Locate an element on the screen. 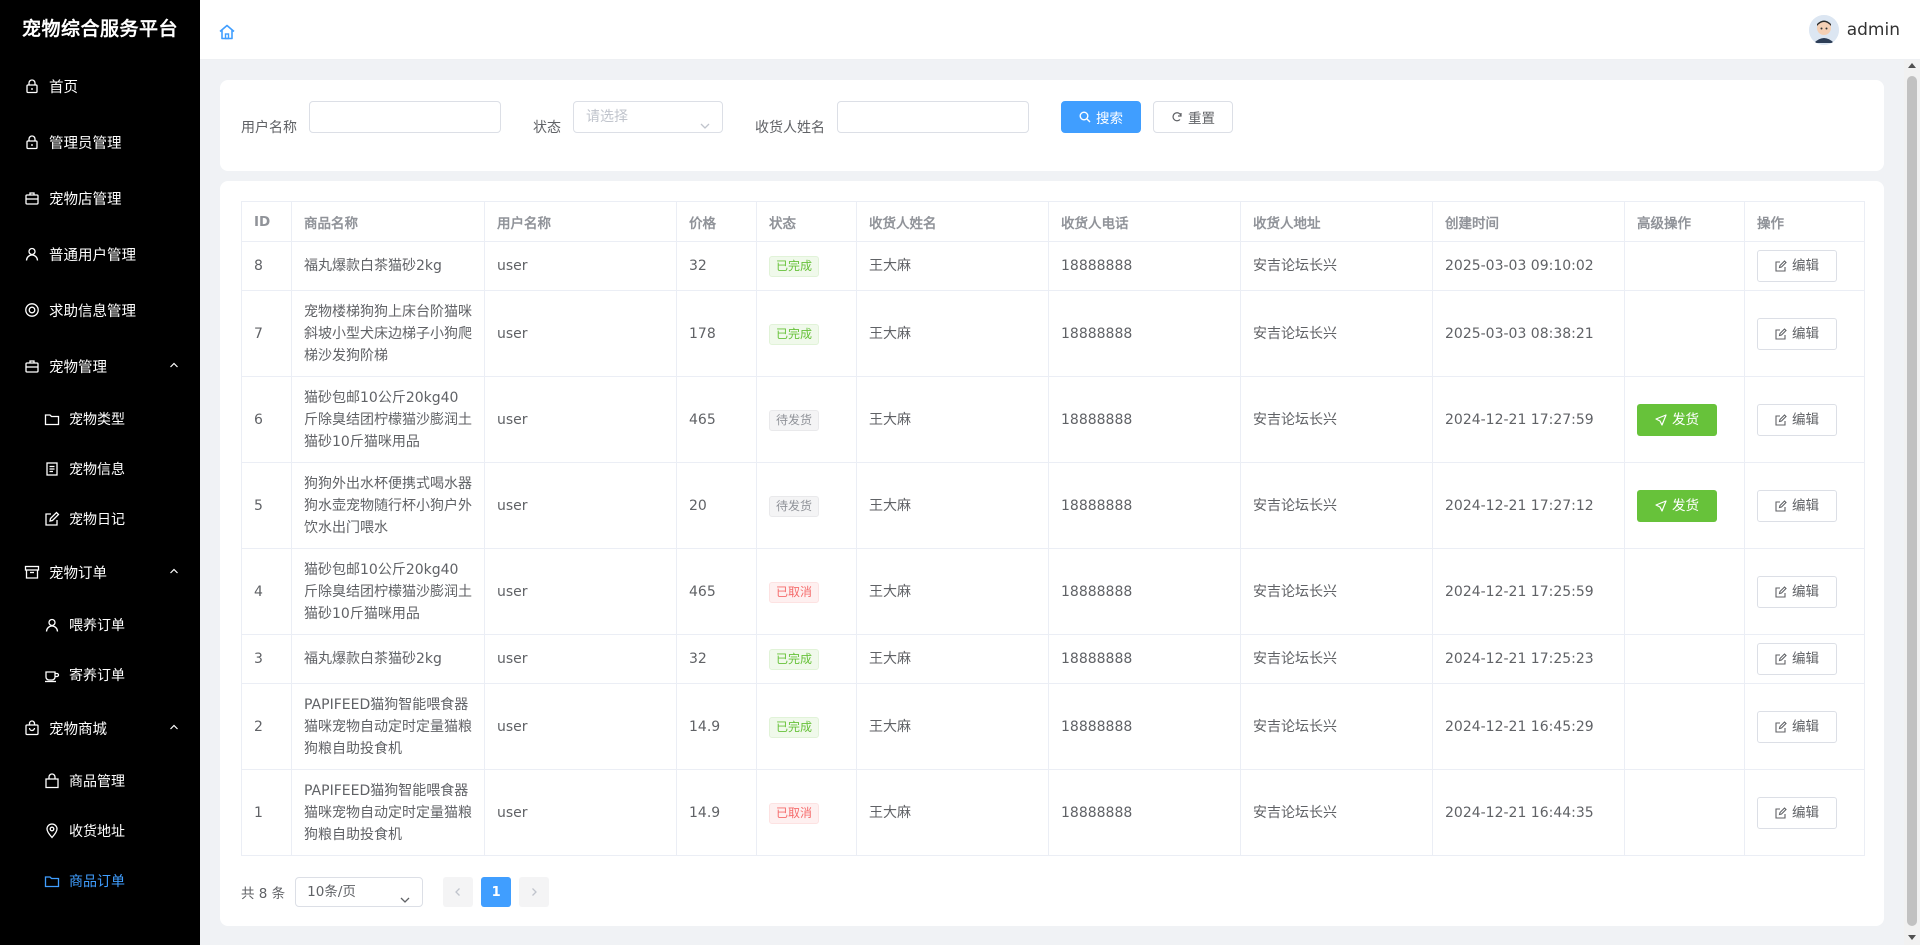 The width and height of the screenshot is (1920, 945). column-header: 收货人地址 is located at coordinates (1336, 221).